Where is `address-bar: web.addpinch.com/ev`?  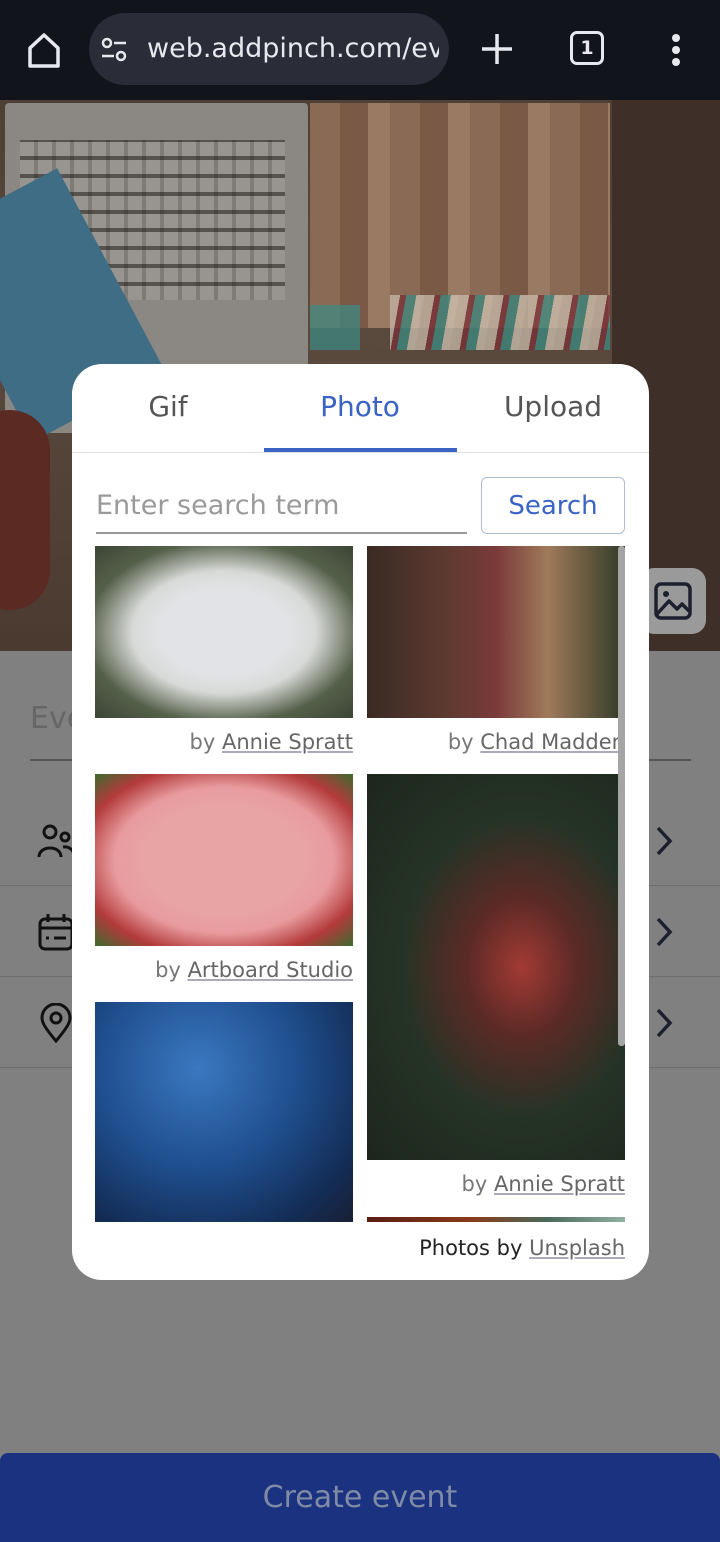 address-bar: web.addpinch.com/ev is located at coordinates (269, 49).